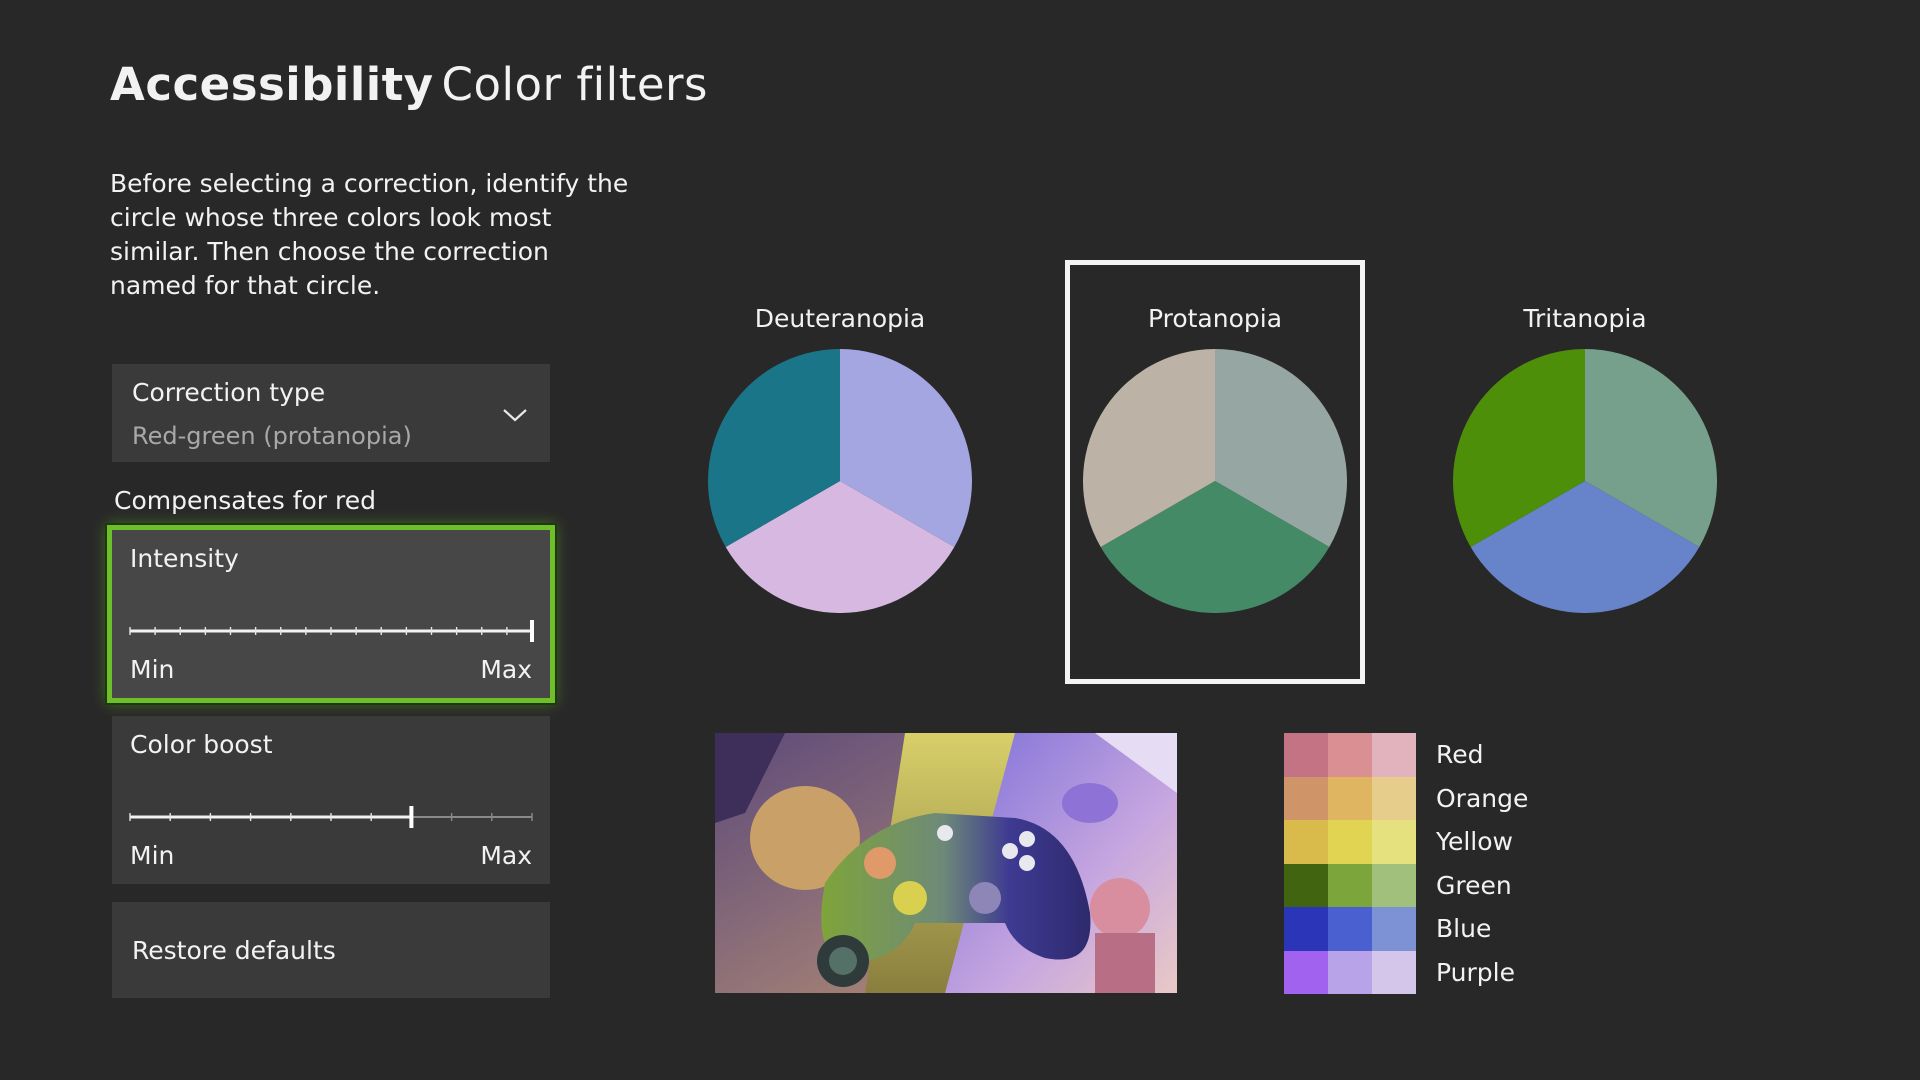 Image resolution: width=1920 pixels, height=1080 pixels. I want to click on restore-defaults-button: Restore defaults, so click(331, 950).